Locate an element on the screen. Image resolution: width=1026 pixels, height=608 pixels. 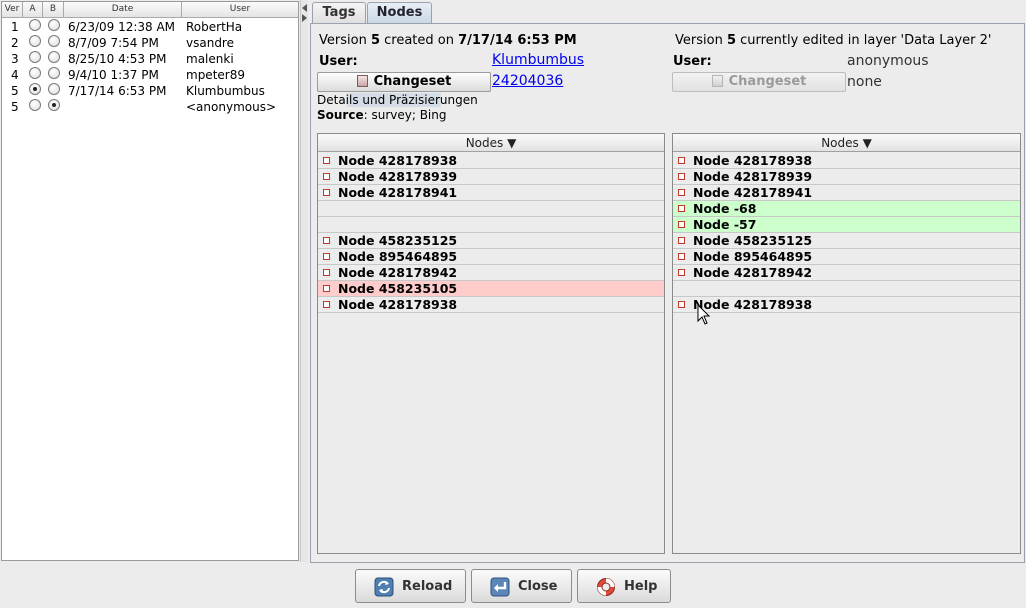
history-row: 5 <anonymous> is located at coordinates (150, 107).